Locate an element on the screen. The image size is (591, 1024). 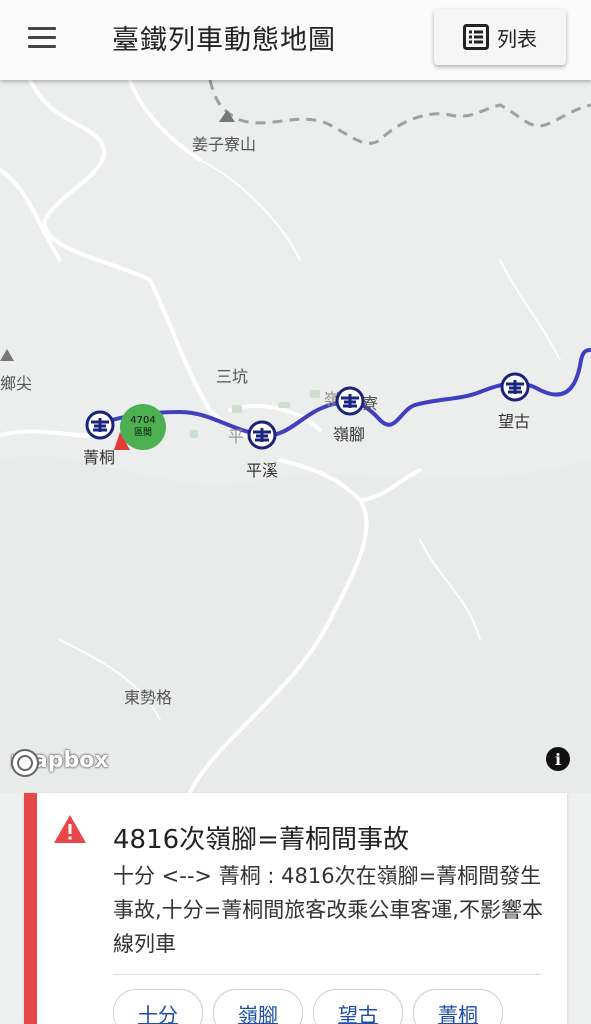
station-icon-lingjiao is located at coordinates (350, 401).